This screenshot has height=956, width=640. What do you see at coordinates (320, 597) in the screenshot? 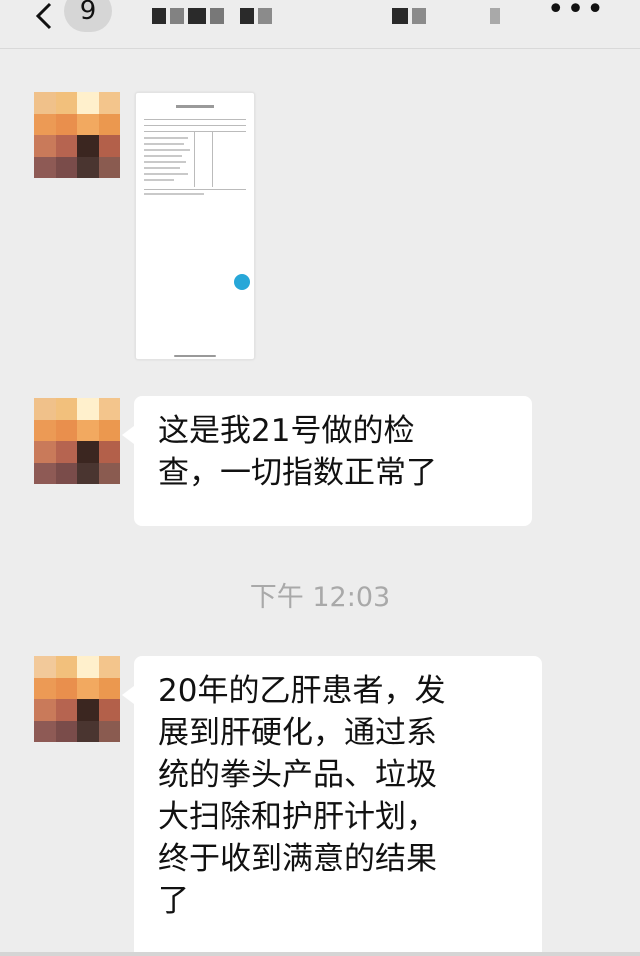
I see `message-timestamp: 下午 12:03` at bounding box center [320, 597].